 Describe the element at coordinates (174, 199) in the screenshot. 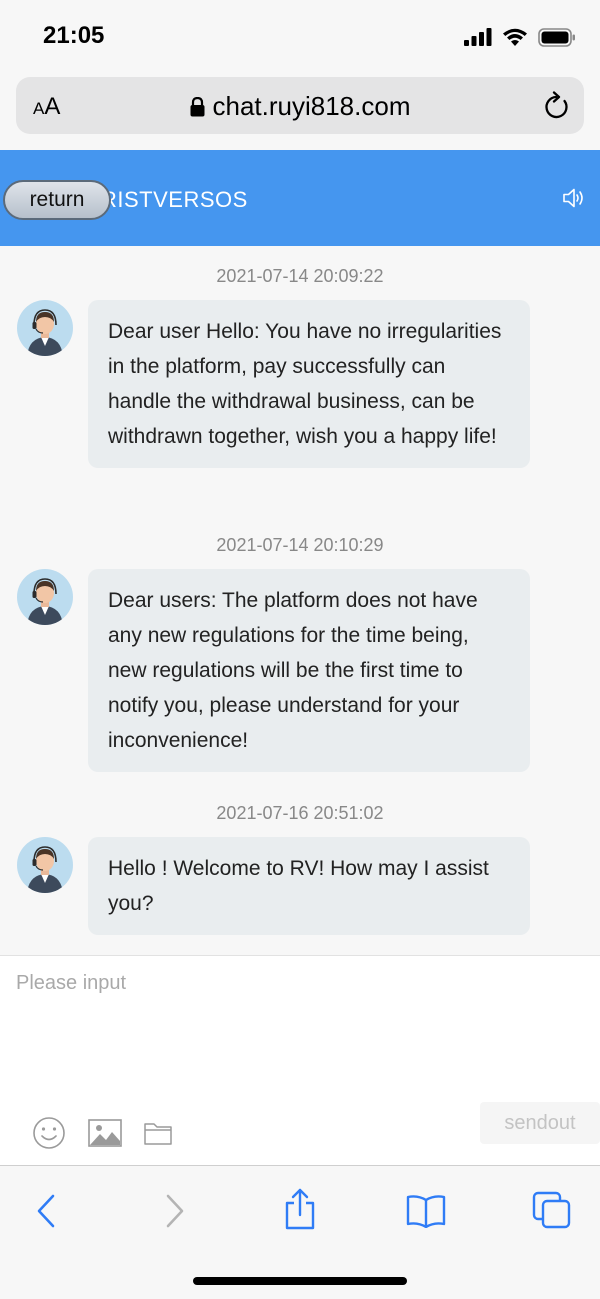

I see `chat-title: RISTVERSOS` at that location.